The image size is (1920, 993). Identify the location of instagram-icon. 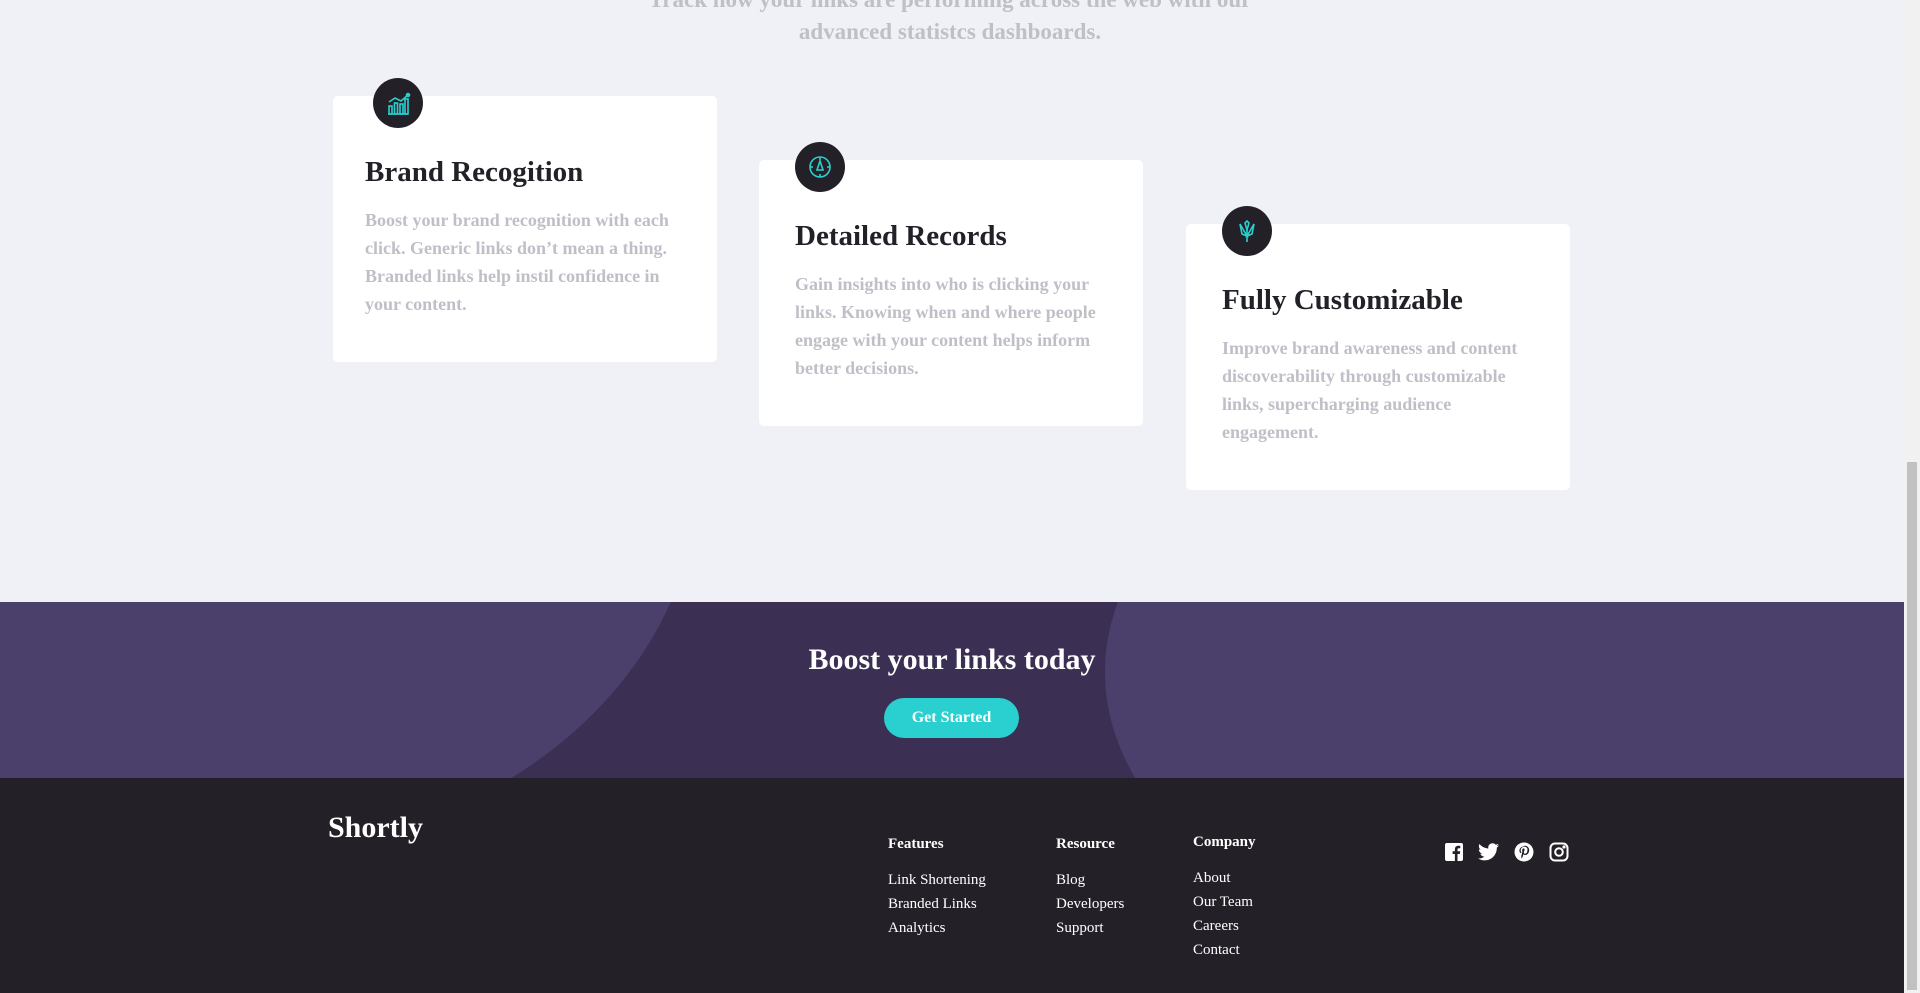
(1558, 851).